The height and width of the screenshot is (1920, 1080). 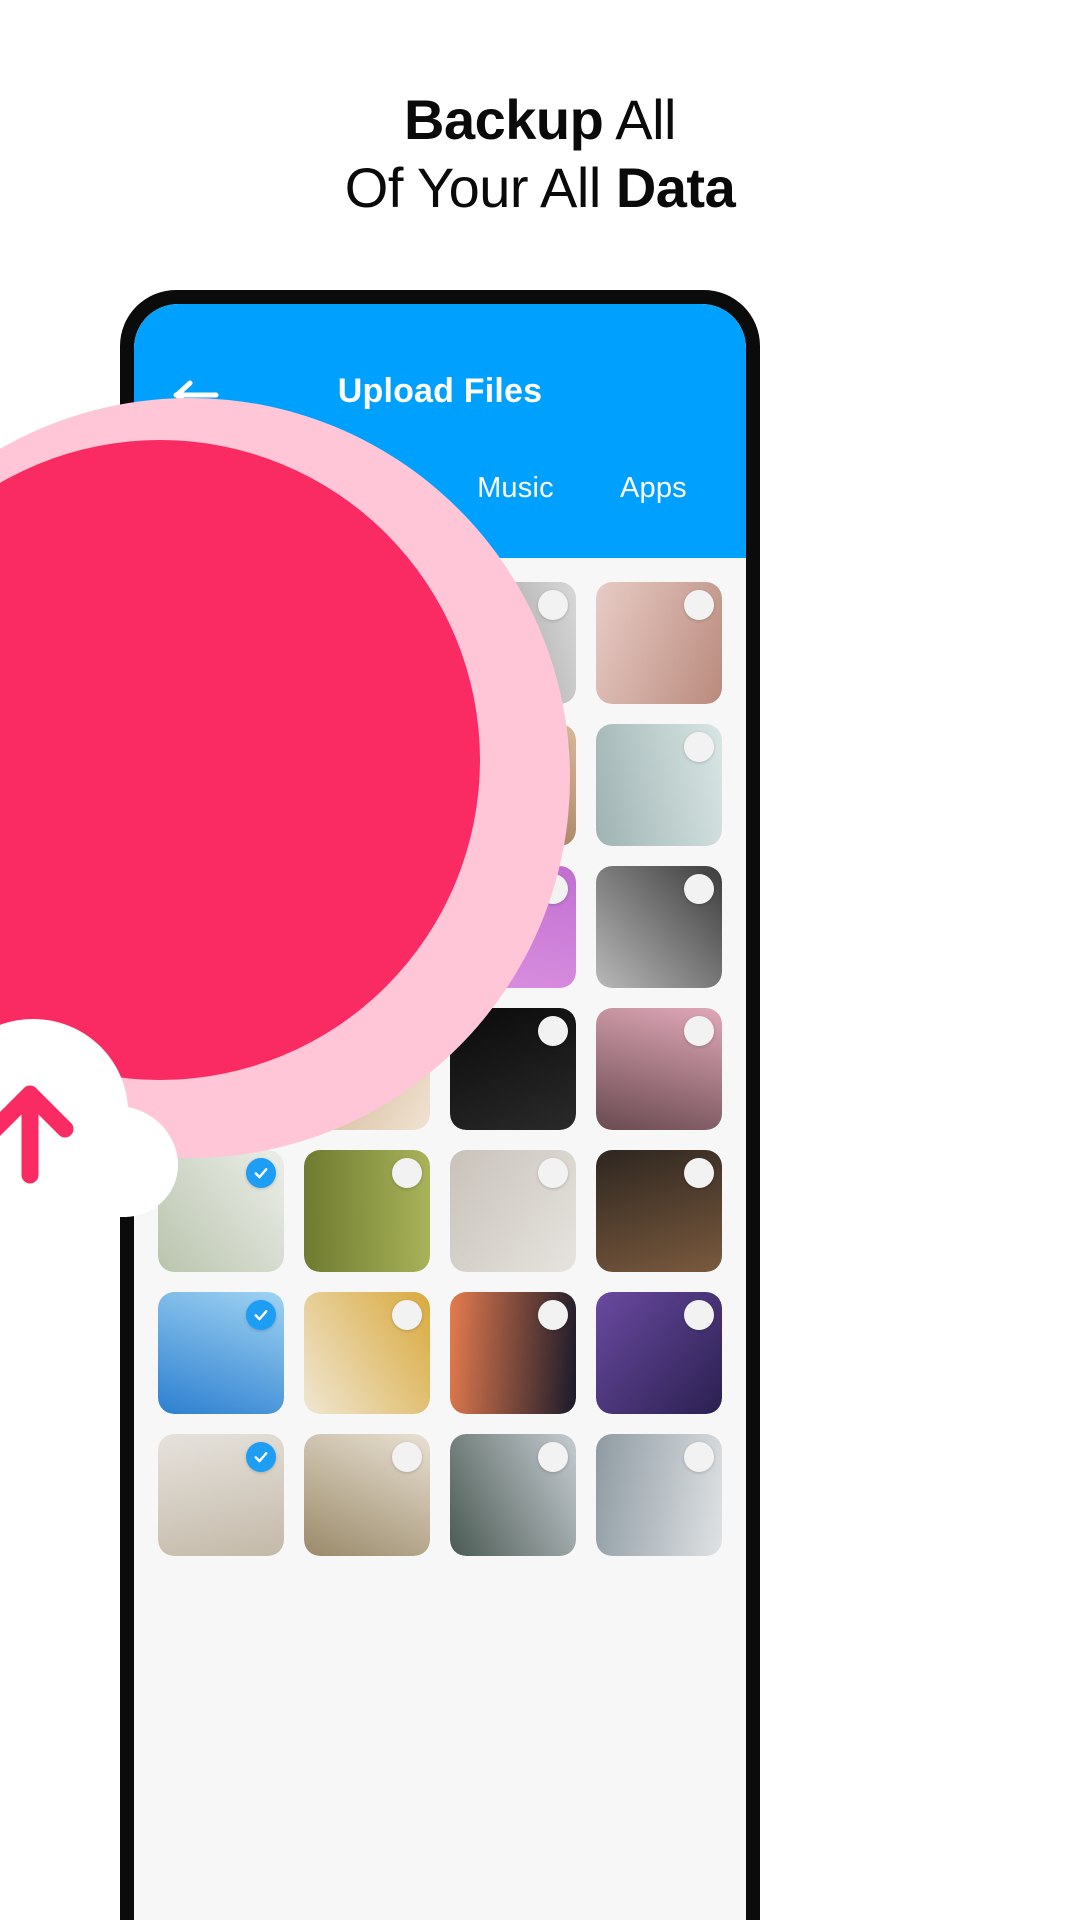 What do you see at coordinates (480, 187) in the screenshot?
I see `headline-phrase-of-your-all: Of Your All` at bounding box center [480, 187].